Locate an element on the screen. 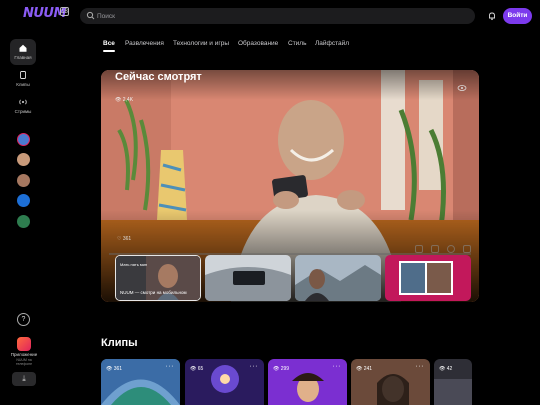  clips-section-title: Клипы is located at coordinates (119, 343).